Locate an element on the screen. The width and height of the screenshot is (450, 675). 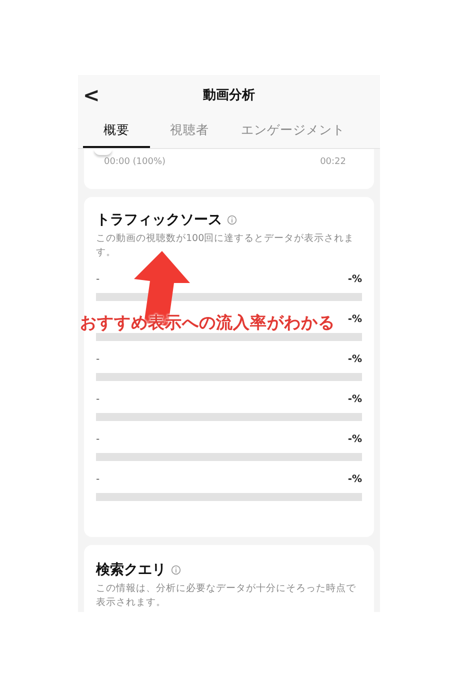
section-title: トラフィックソース is located at coordinates (159, 220).